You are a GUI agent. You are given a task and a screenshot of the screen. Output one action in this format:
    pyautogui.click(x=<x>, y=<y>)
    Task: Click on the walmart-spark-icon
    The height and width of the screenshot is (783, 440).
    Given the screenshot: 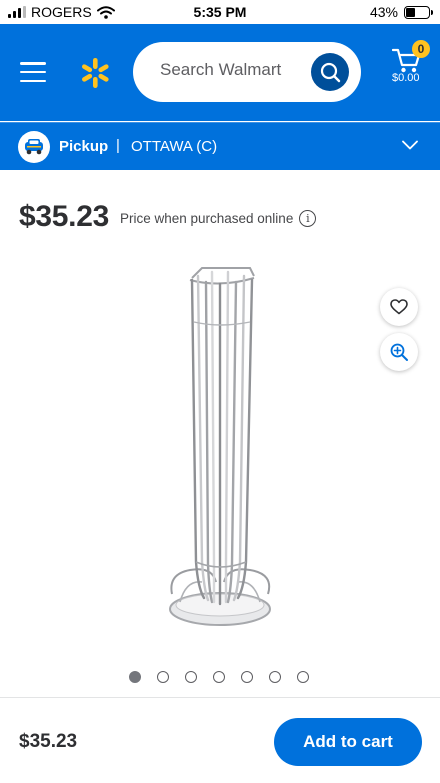 What is the action you would take?
    pyautogui.click(x=95, y=73)
    